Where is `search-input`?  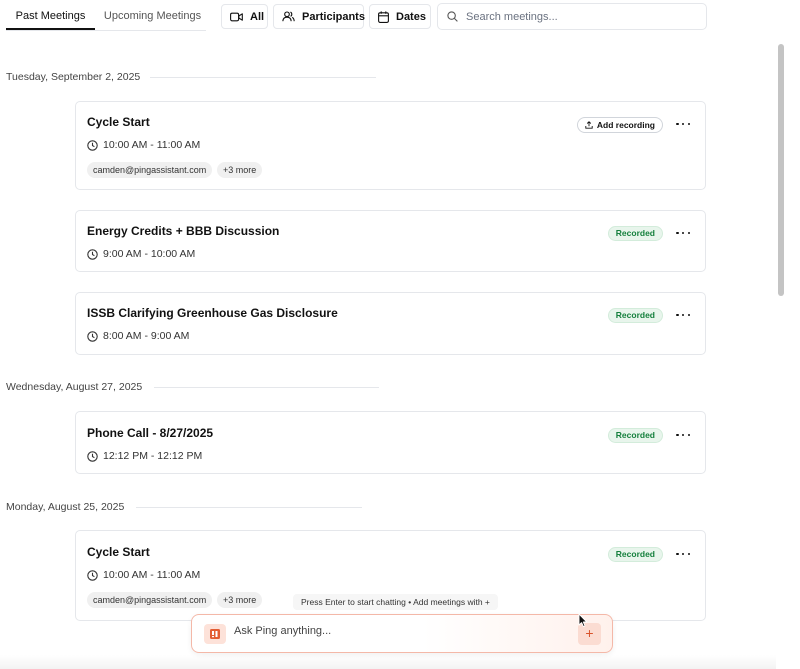 search-input is located at coordinates (576, 16).